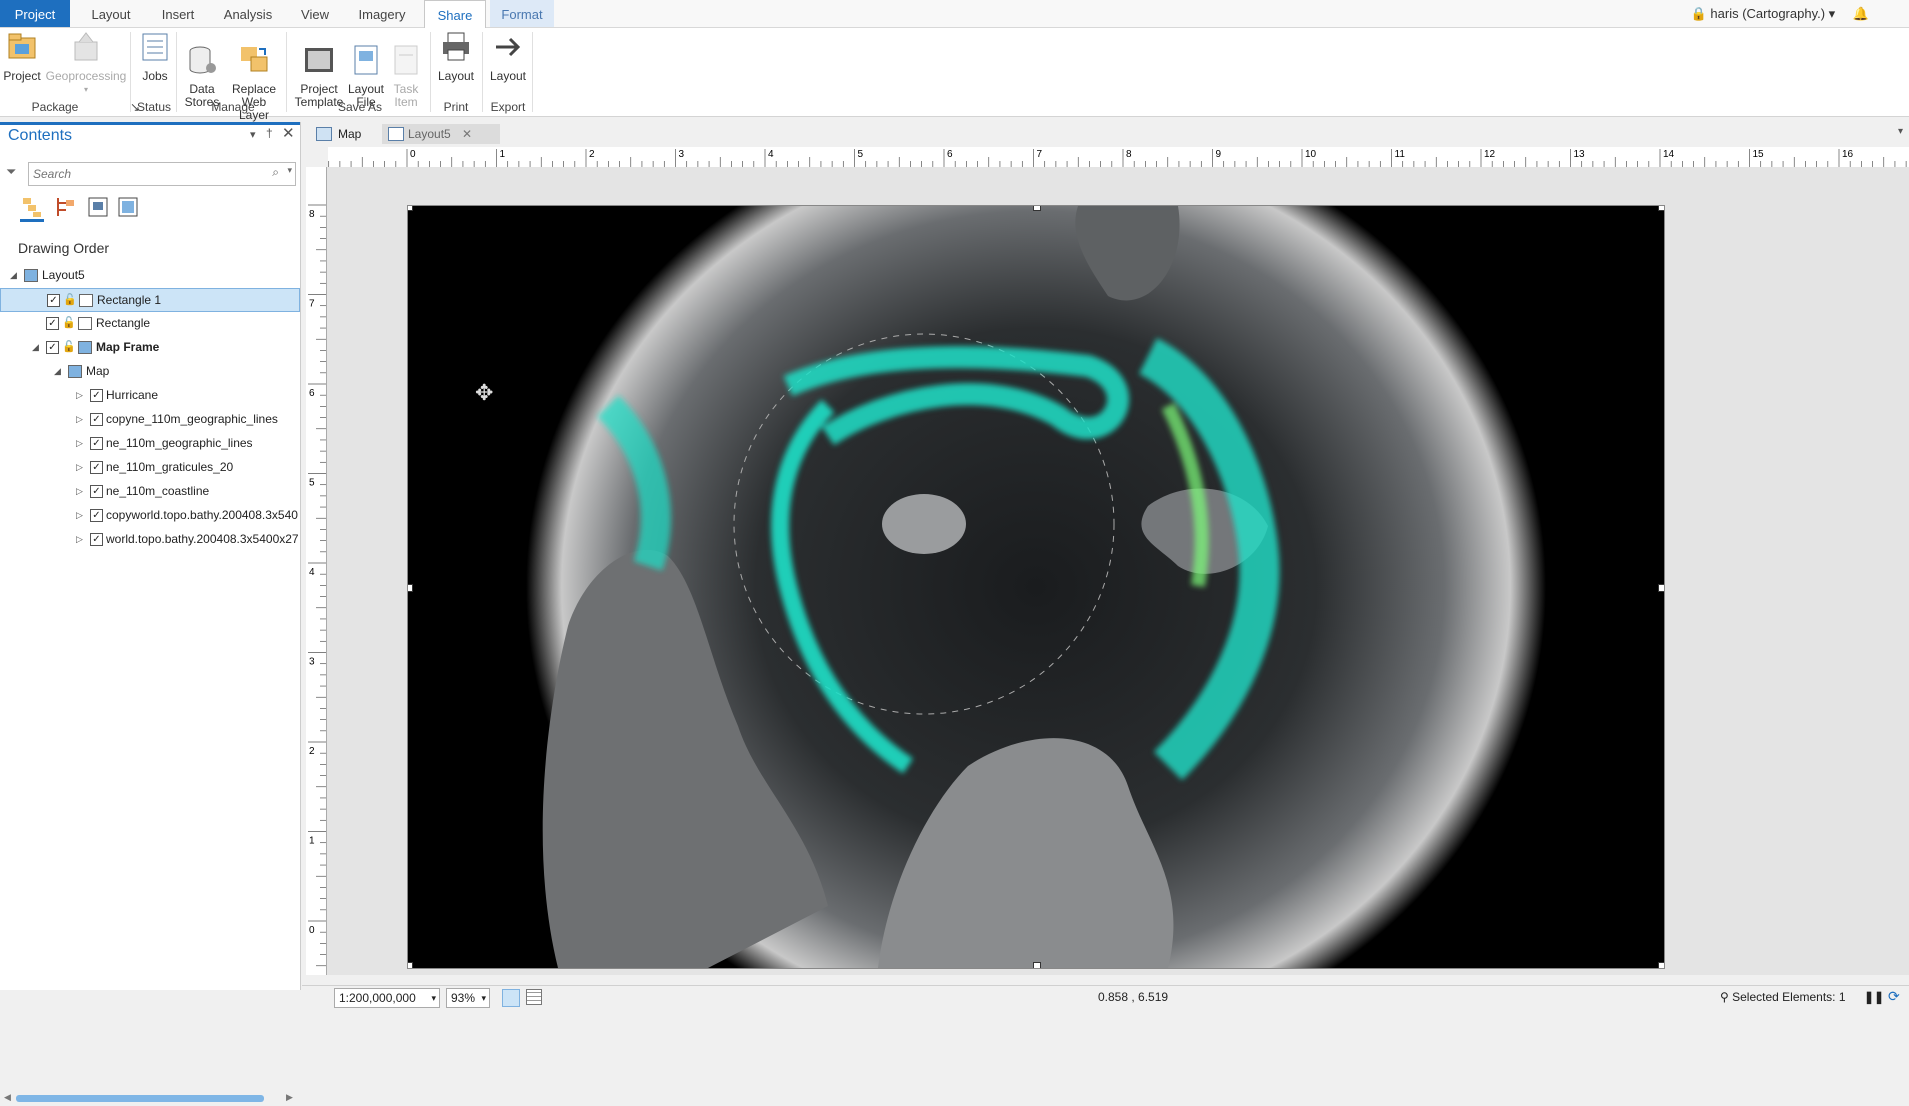  I want to click on replace-web-layer-button: Replace Web Layer, so click(254, 82).